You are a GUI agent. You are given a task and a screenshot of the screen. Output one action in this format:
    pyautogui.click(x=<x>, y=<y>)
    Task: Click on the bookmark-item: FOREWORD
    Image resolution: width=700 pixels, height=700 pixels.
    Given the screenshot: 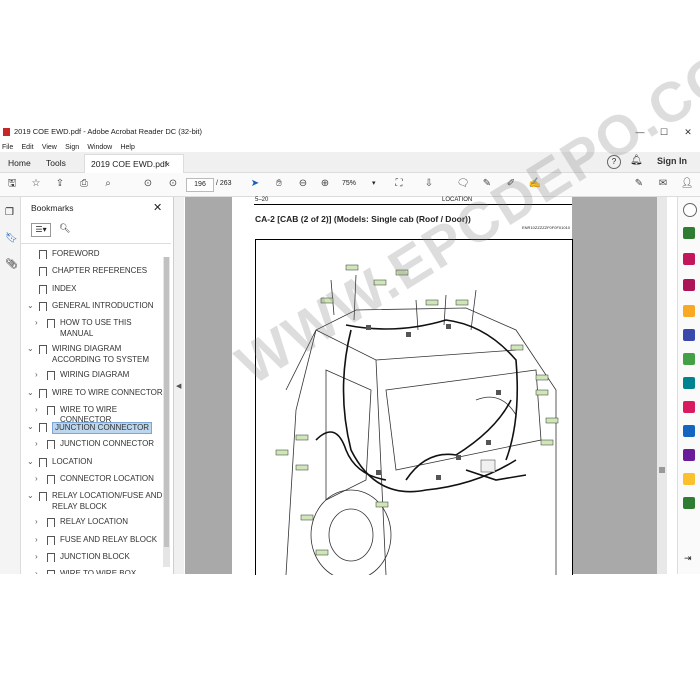 What is the action you would take?
    pyautogui.click(x=92, y=256)
    